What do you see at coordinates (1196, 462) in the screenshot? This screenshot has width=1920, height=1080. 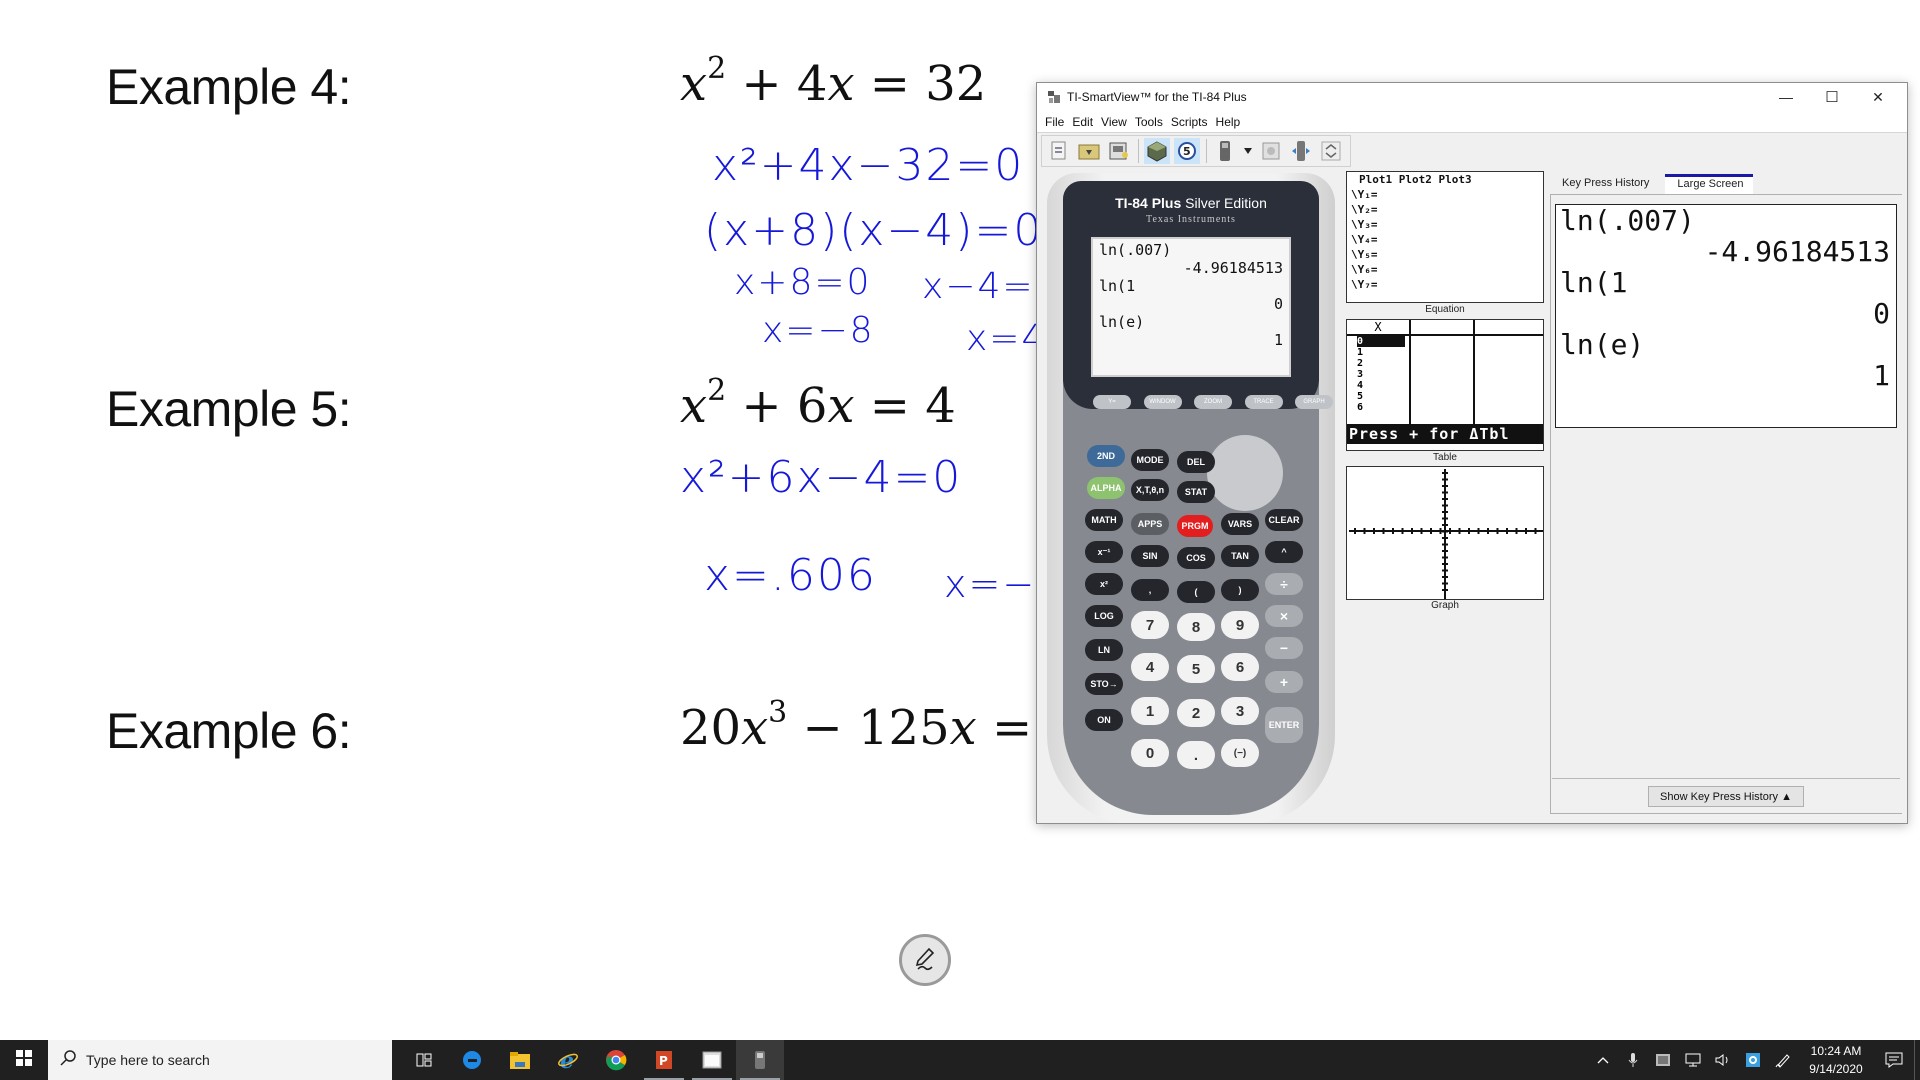 I see `key-del: DEL` at bounding box center [1196, 462].